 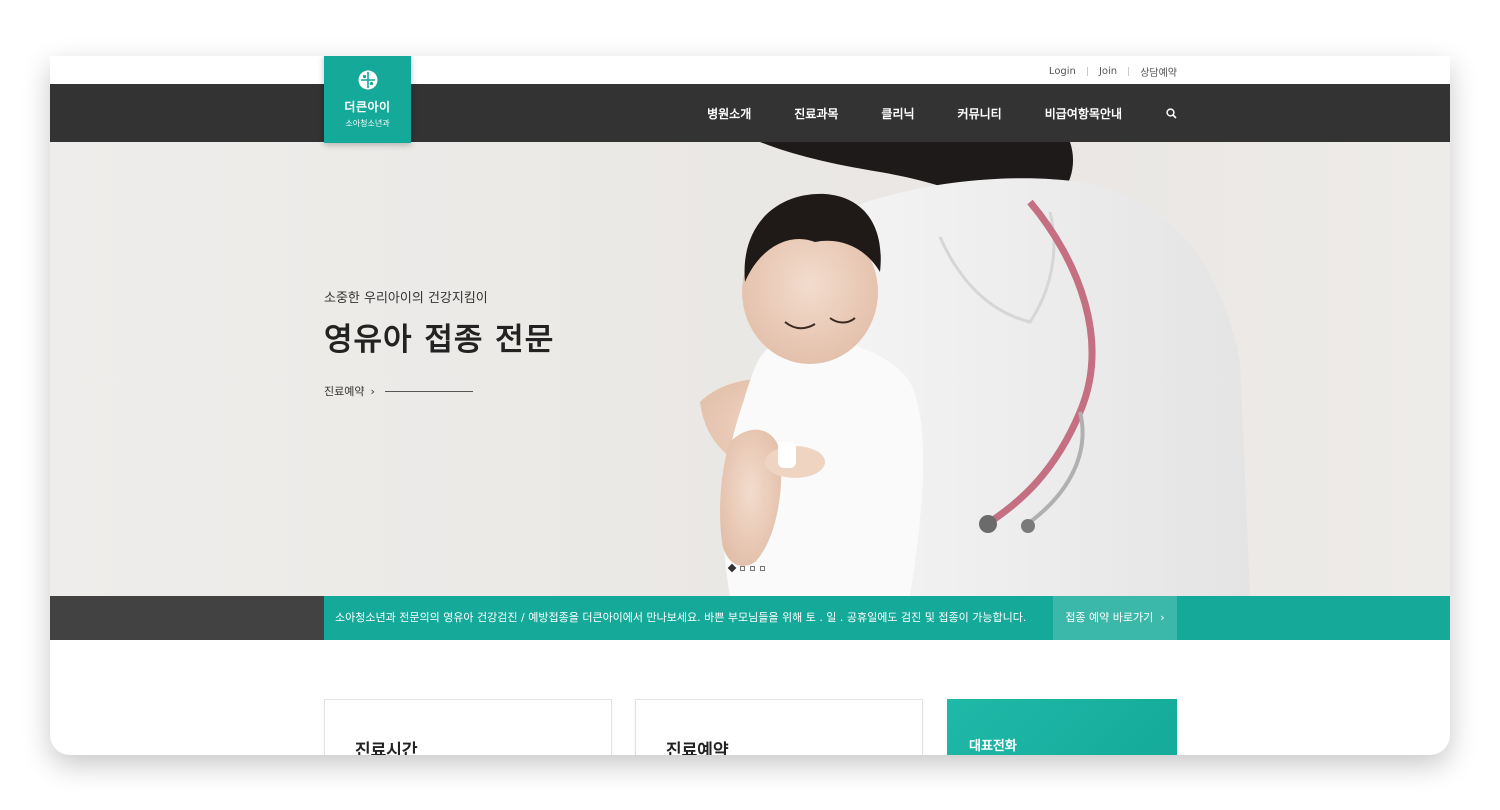 What do you see at coordinates (1109, 617) in the screenshot?
I see `vaccination-button-label: 접종 예약 바로가기` at bounding box center [1109, 617].